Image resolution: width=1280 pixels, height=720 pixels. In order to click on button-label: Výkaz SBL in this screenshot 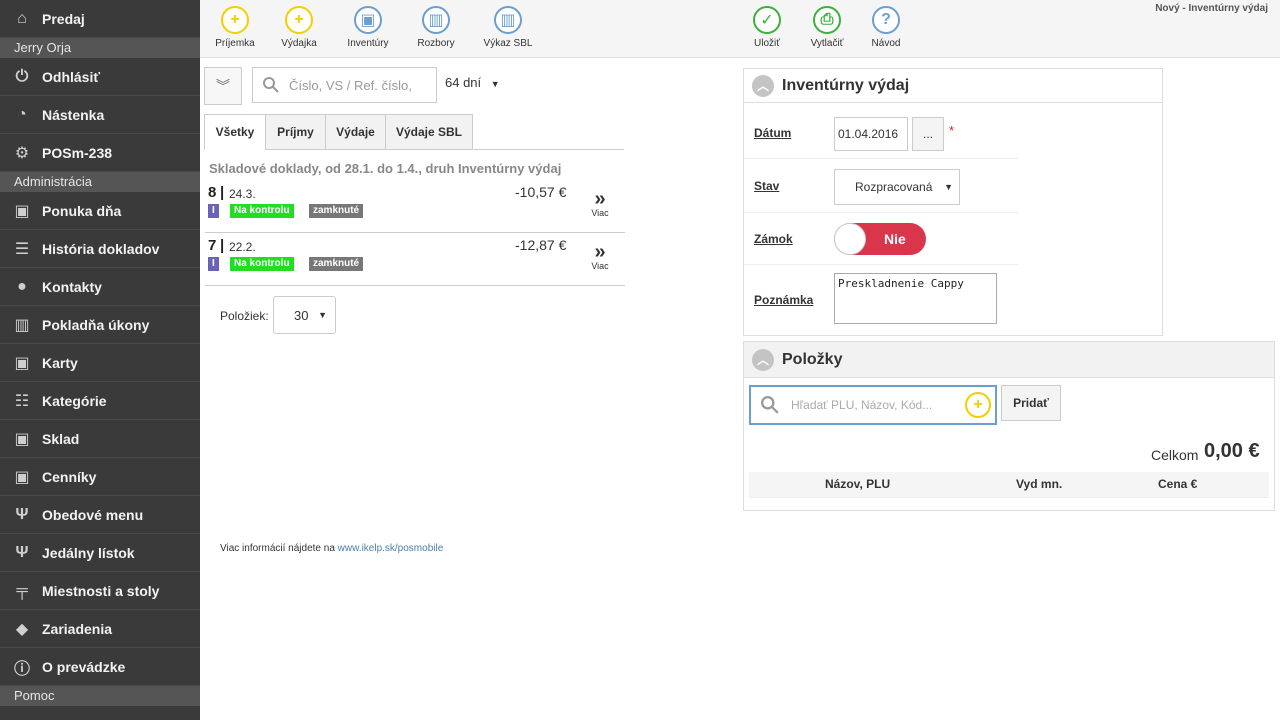, I will do `click(508, 43)`.